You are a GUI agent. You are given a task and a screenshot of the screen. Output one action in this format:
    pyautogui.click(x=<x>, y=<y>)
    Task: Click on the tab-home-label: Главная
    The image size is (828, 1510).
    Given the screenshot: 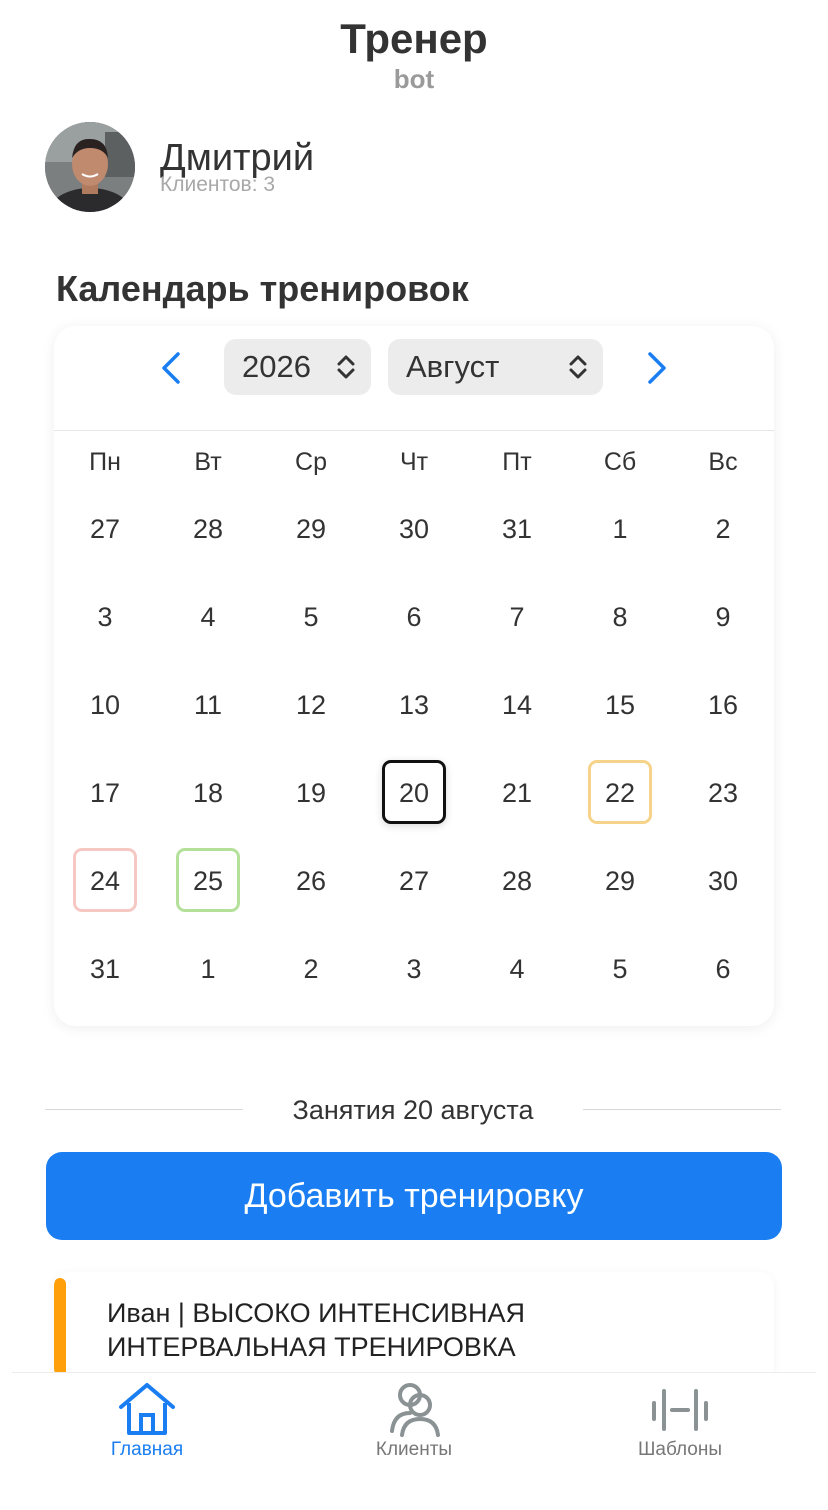 What is the action you would take?
    pyautogui.click(x=147, y=1449)
    